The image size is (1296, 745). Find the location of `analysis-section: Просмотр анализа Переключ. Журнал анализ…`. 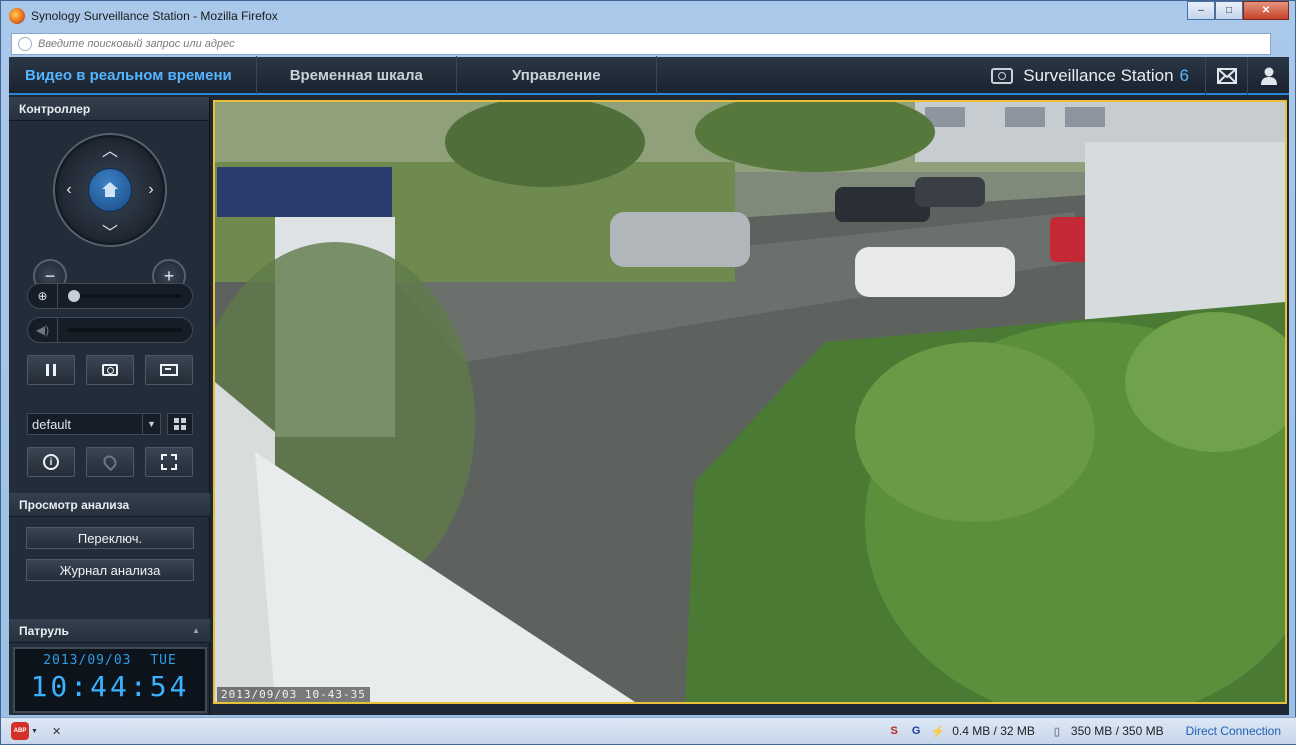

analysis-section: Просмотр анализа Переключ. Журнал анализ… is located at coordinates (109, 537).